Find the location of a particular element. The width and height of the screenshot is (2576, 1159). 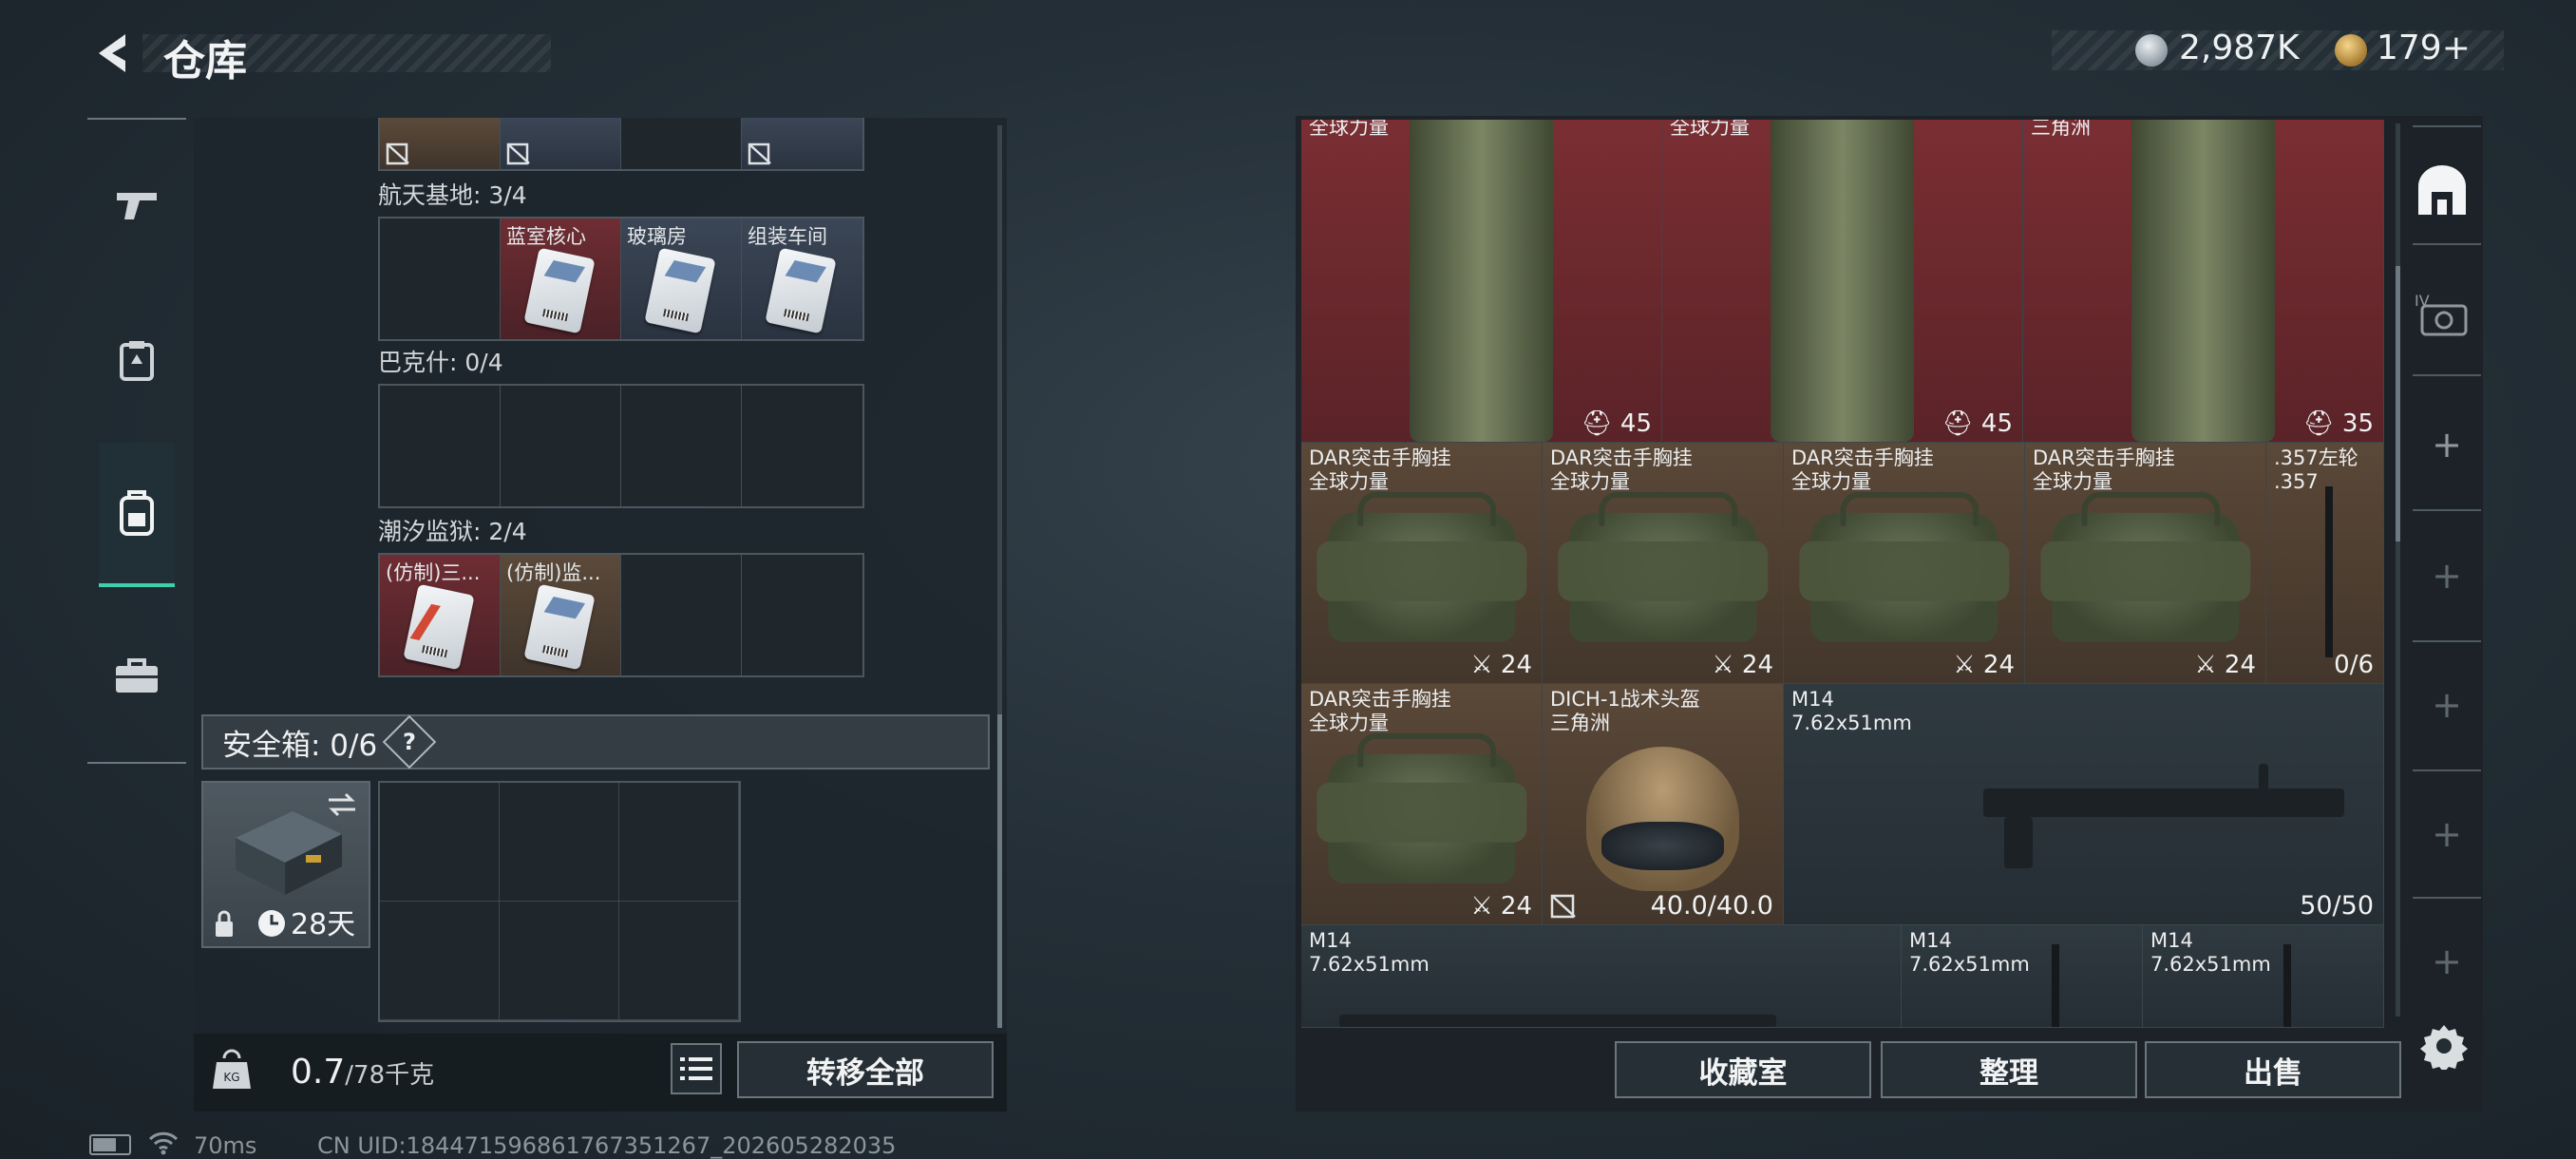

inventory-item: M14 7.62x51mm 50/50 is located at coordinates (2084, 804).